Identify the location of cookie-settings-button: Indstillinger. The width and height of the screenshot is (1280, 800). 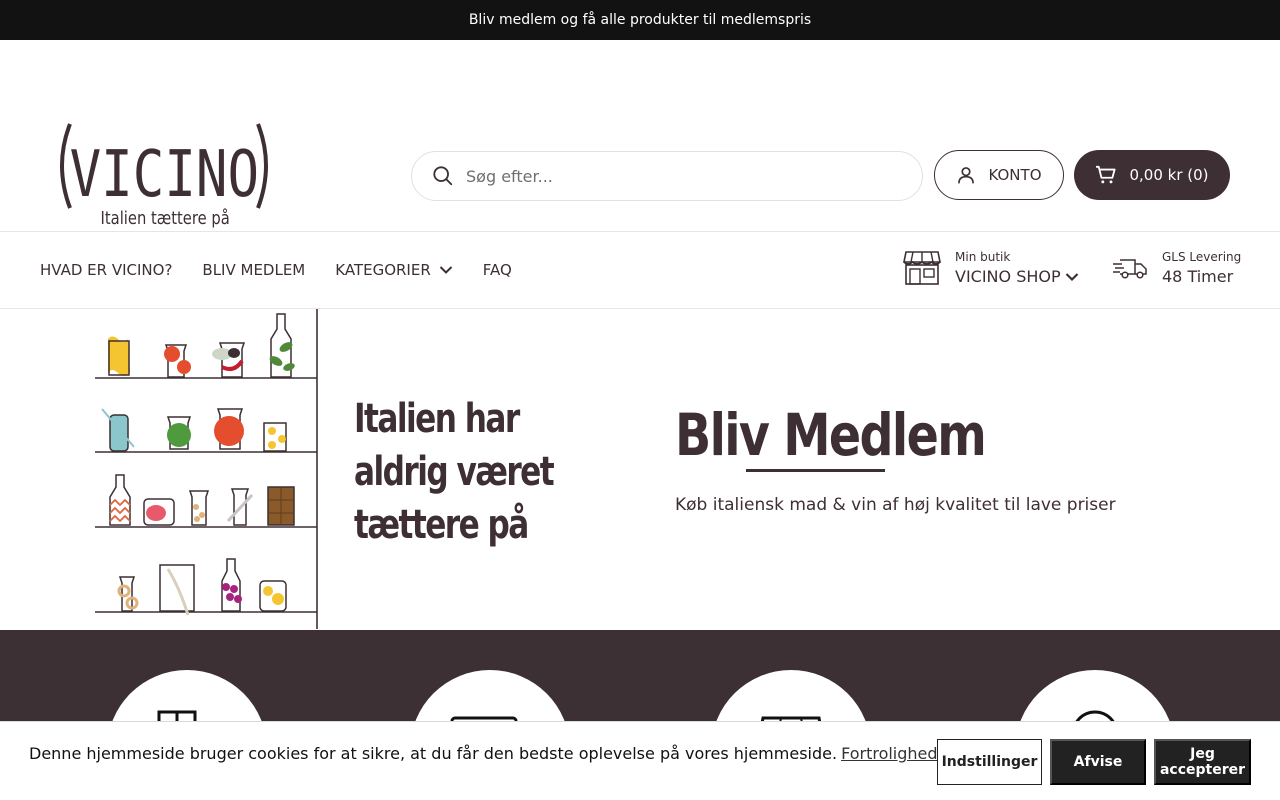
(989, 762).